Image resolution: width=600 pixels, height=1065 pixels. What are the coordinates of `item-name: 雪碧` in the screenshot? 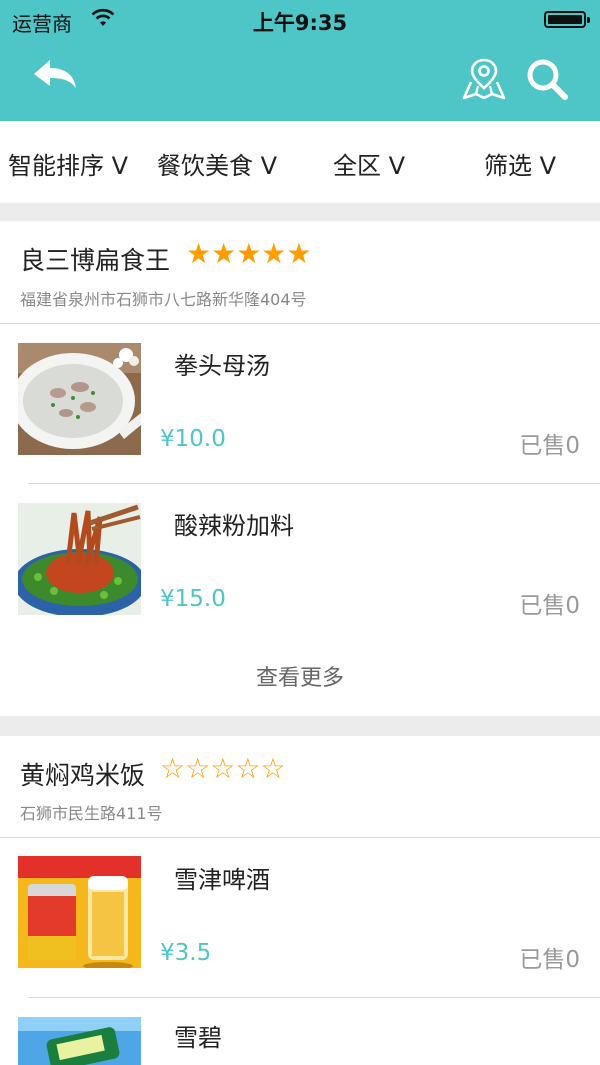 It's located at (198, 1038).